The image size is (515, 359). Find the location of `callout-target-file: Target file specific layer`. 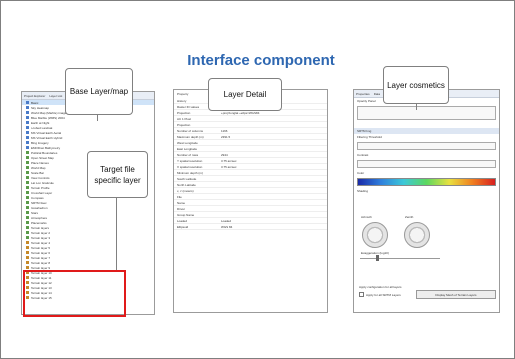

callout-target-file: Target file specific layer is located at coordinates (117, 174).